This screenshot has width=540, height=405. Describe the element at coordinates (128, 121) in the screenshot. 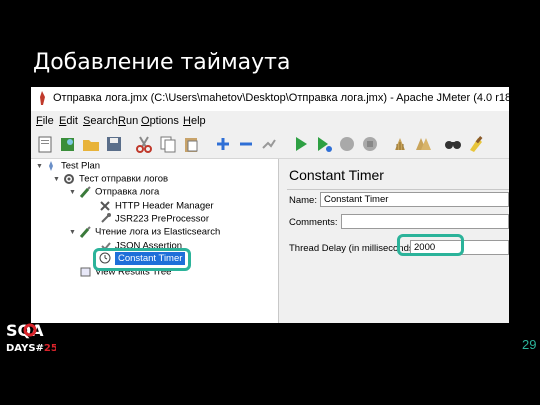

I see `menu-run: Run` at that location.